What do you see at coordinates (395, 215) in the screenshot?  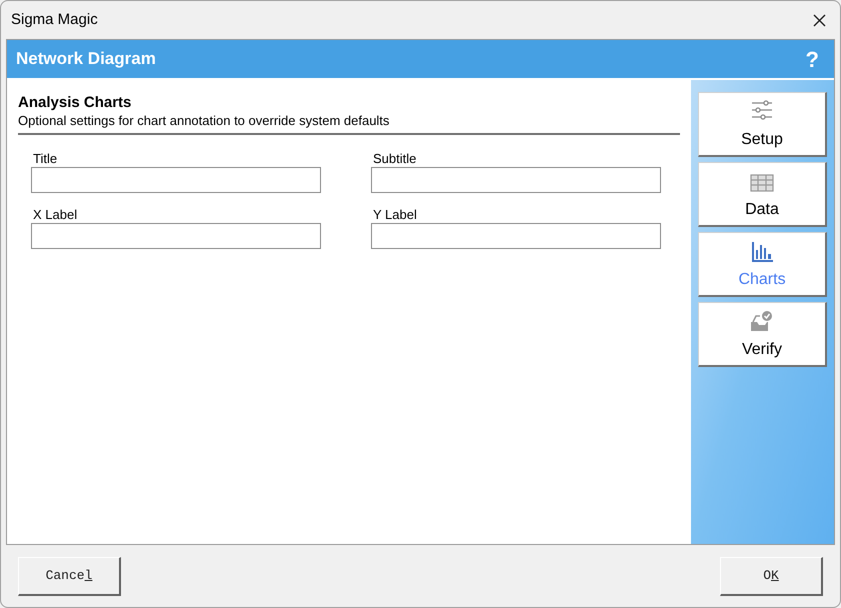 I see `field-label: Y Label` at bounding box center [395, 215].